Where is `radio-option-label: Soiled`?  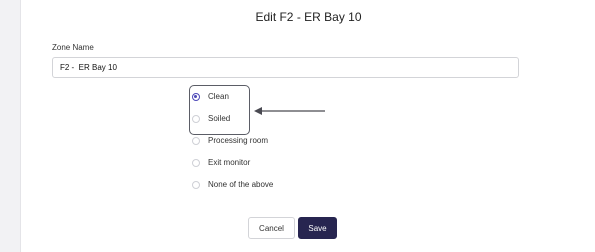
radio-option-label: Soiled is located at coordinates (219, 118).